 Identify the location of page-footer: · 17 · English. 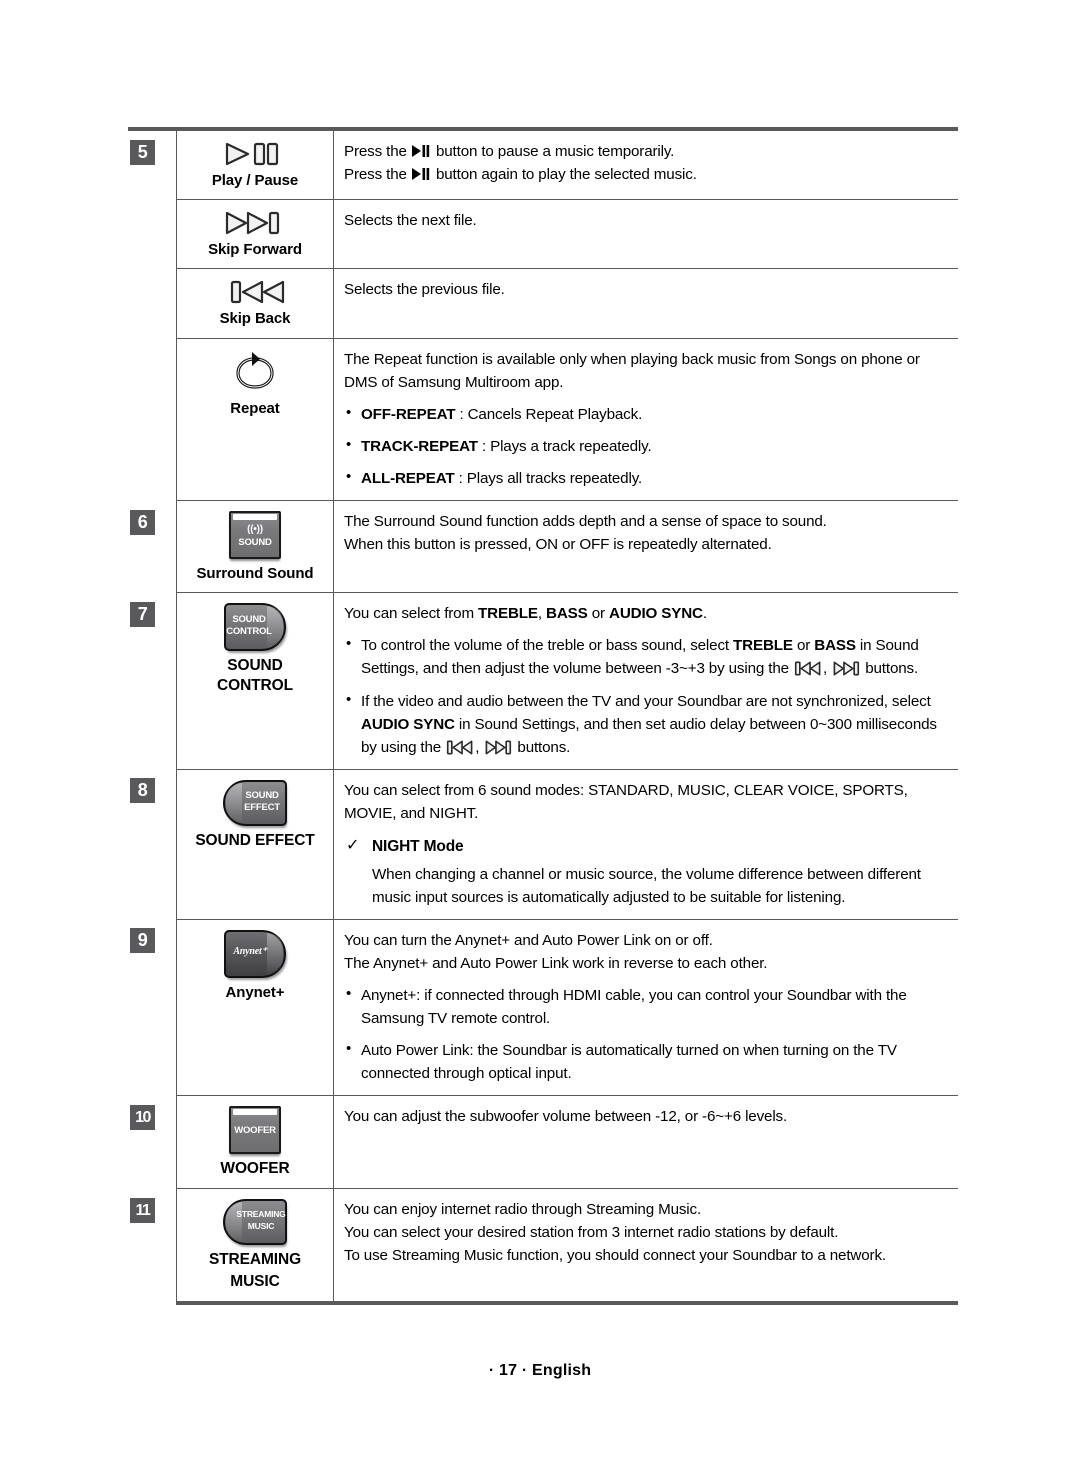
(540, 1370).